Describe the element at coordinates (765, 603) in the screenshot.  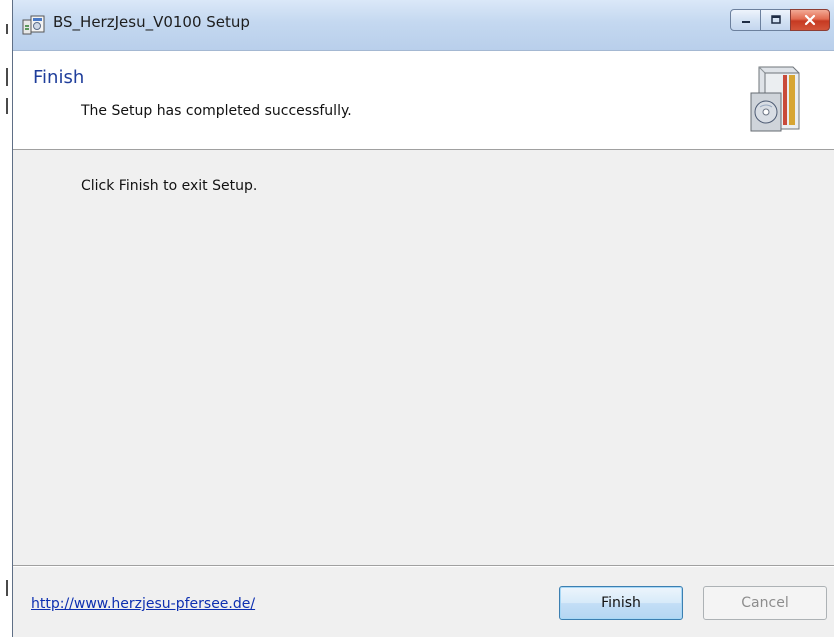
I see `cancel-button: Cancel` at that location.